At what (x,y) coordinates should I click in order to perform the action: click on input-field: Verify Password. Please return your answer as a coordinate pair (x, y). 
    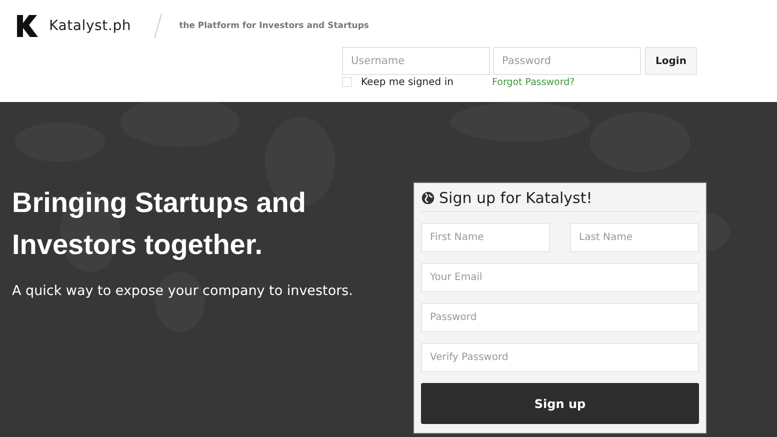
    Looking at the image, I should click on (560, 357).